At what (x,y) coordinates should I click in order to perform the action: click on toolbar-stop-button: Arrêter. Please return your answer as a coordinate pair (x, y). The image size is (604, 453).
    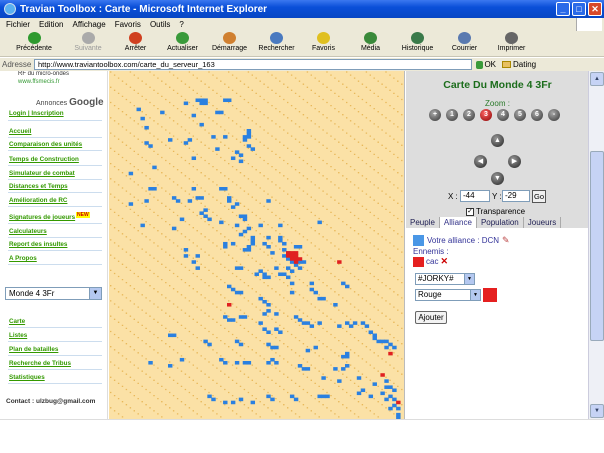
    Looking at the image, I should click on (135, 44).